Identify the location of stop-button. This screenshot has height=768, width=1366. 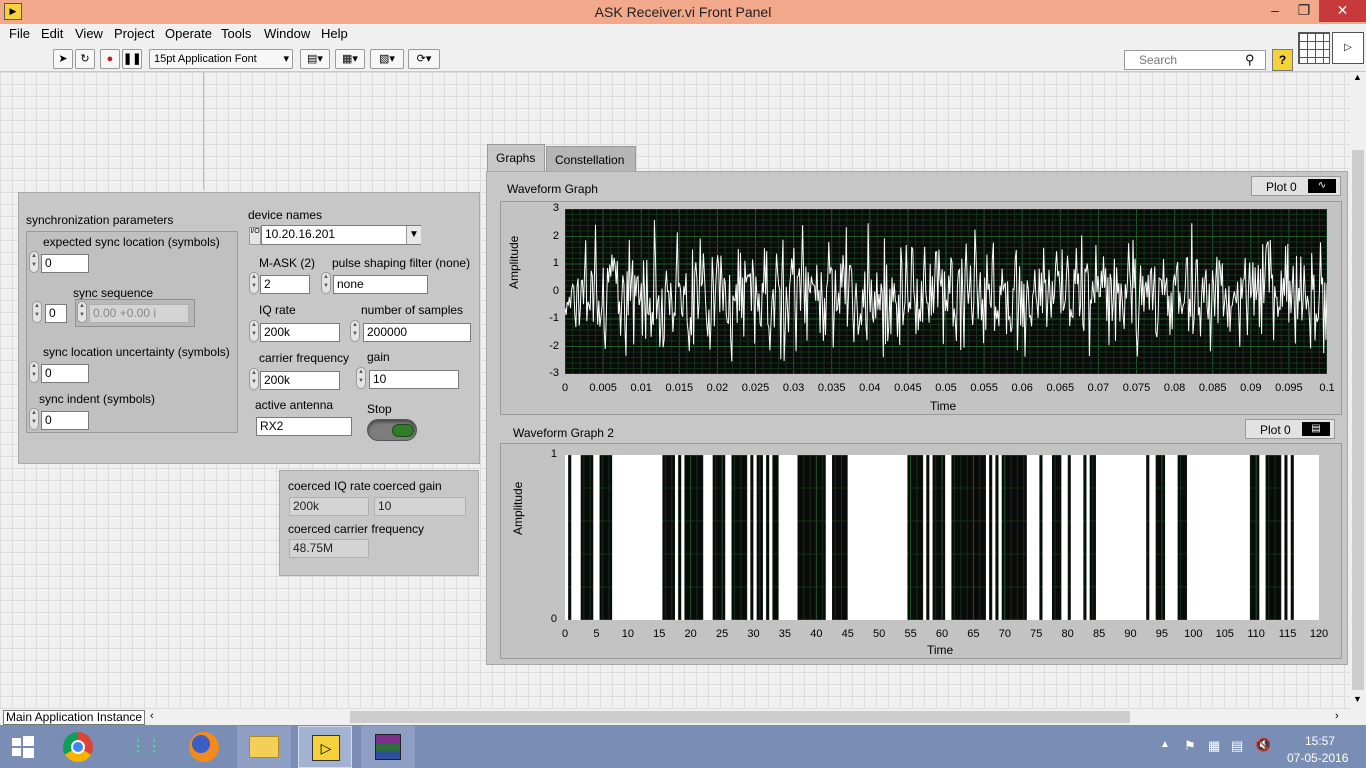
(392, 430).